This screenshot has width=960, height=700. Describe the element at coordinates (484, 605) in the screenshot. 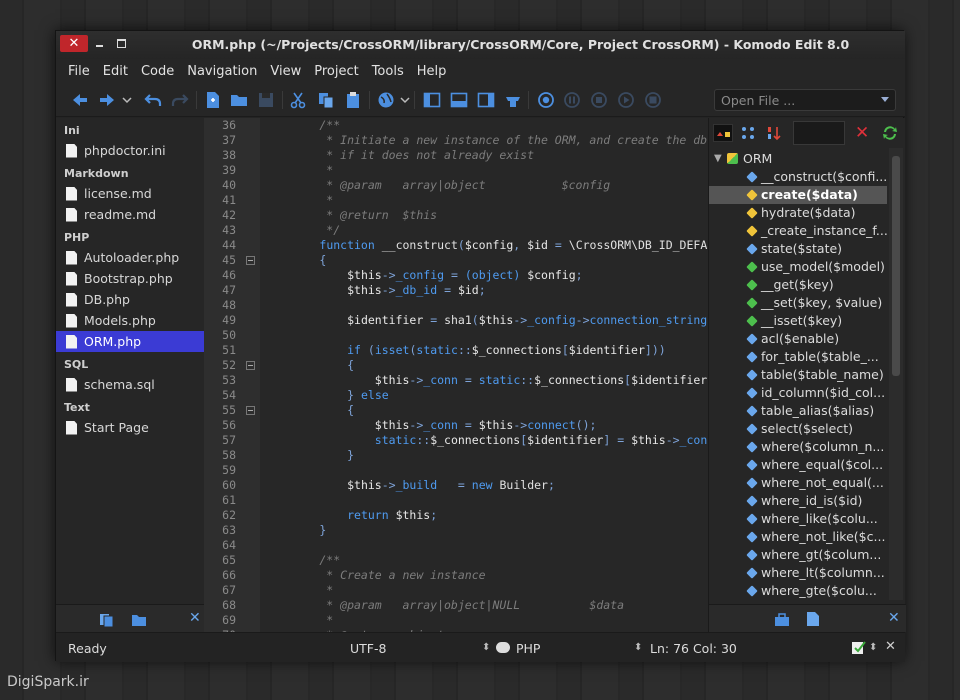

I see `code-line: * @param array|object|NULL $data` at that location.